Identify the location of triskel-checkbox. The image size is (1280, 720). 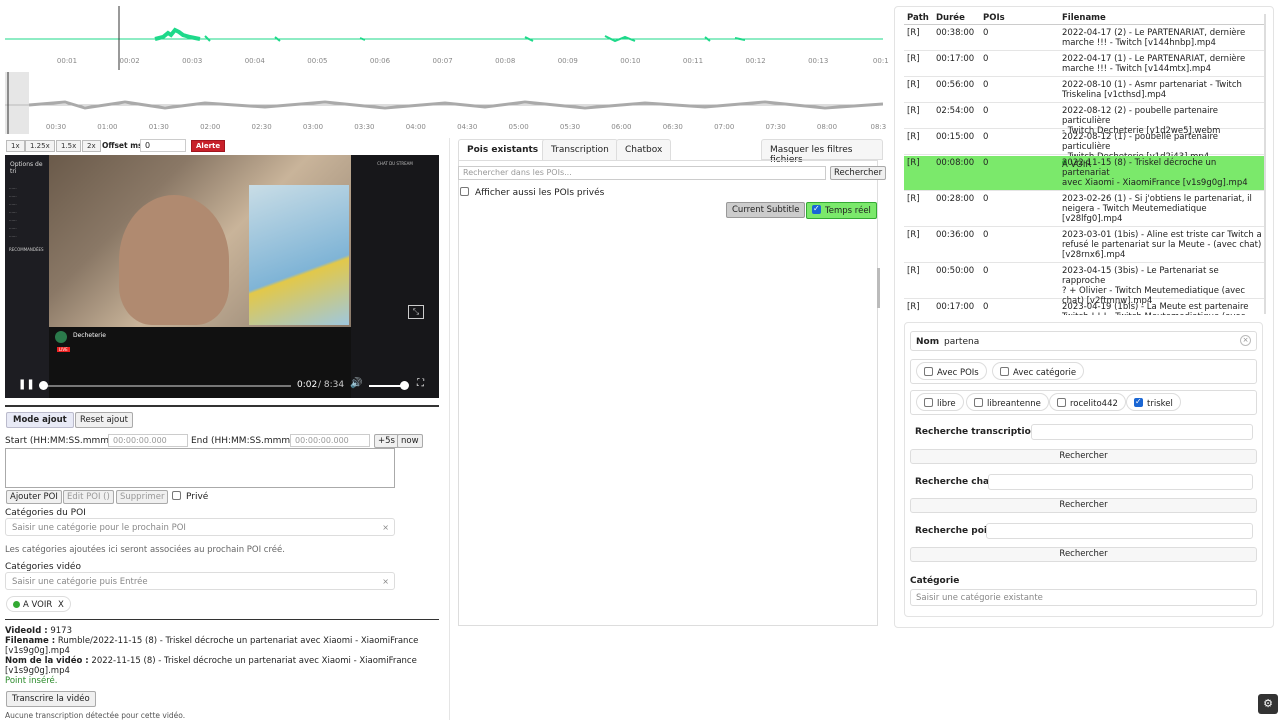
(1138, 402).